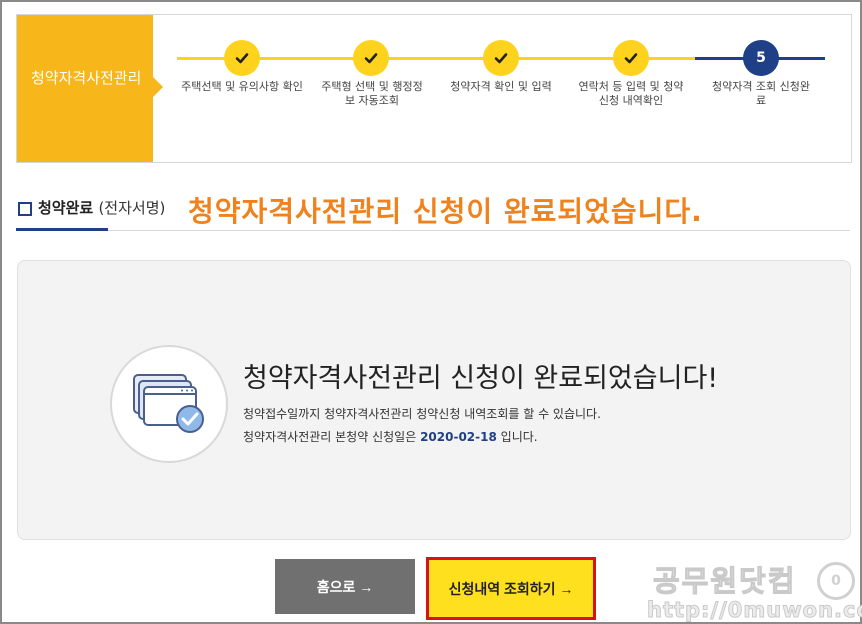  I want to click on square-bullet-icon, so click(25, 209).